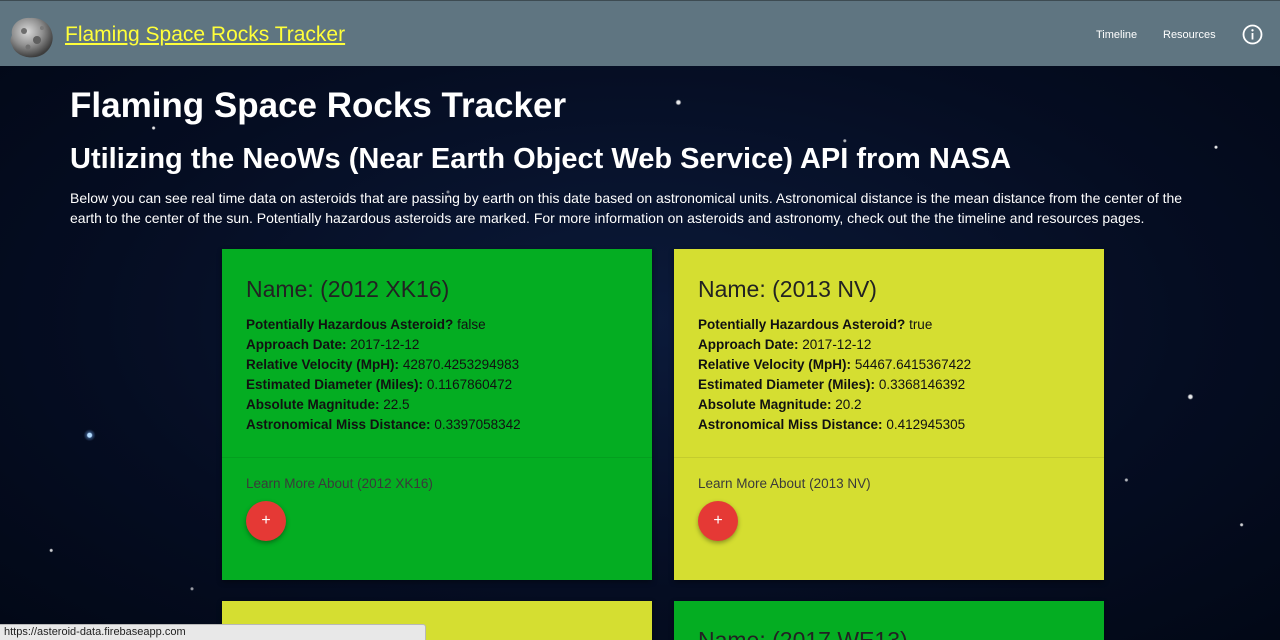  What do you see at coordinates (396, 404) in the screenshot?
I see `magnitude-value: 22.5` at bounding box center [396, 404].